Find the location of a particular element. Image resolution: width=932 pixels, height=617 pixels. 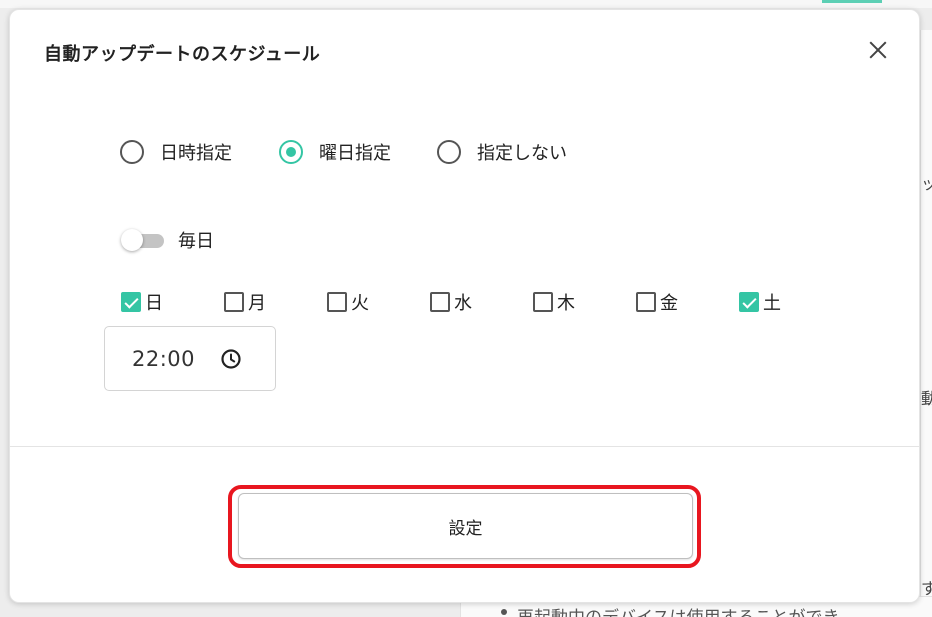

modal-title: 自動アップデートのスケジュール is located at coordinates (182, 54).